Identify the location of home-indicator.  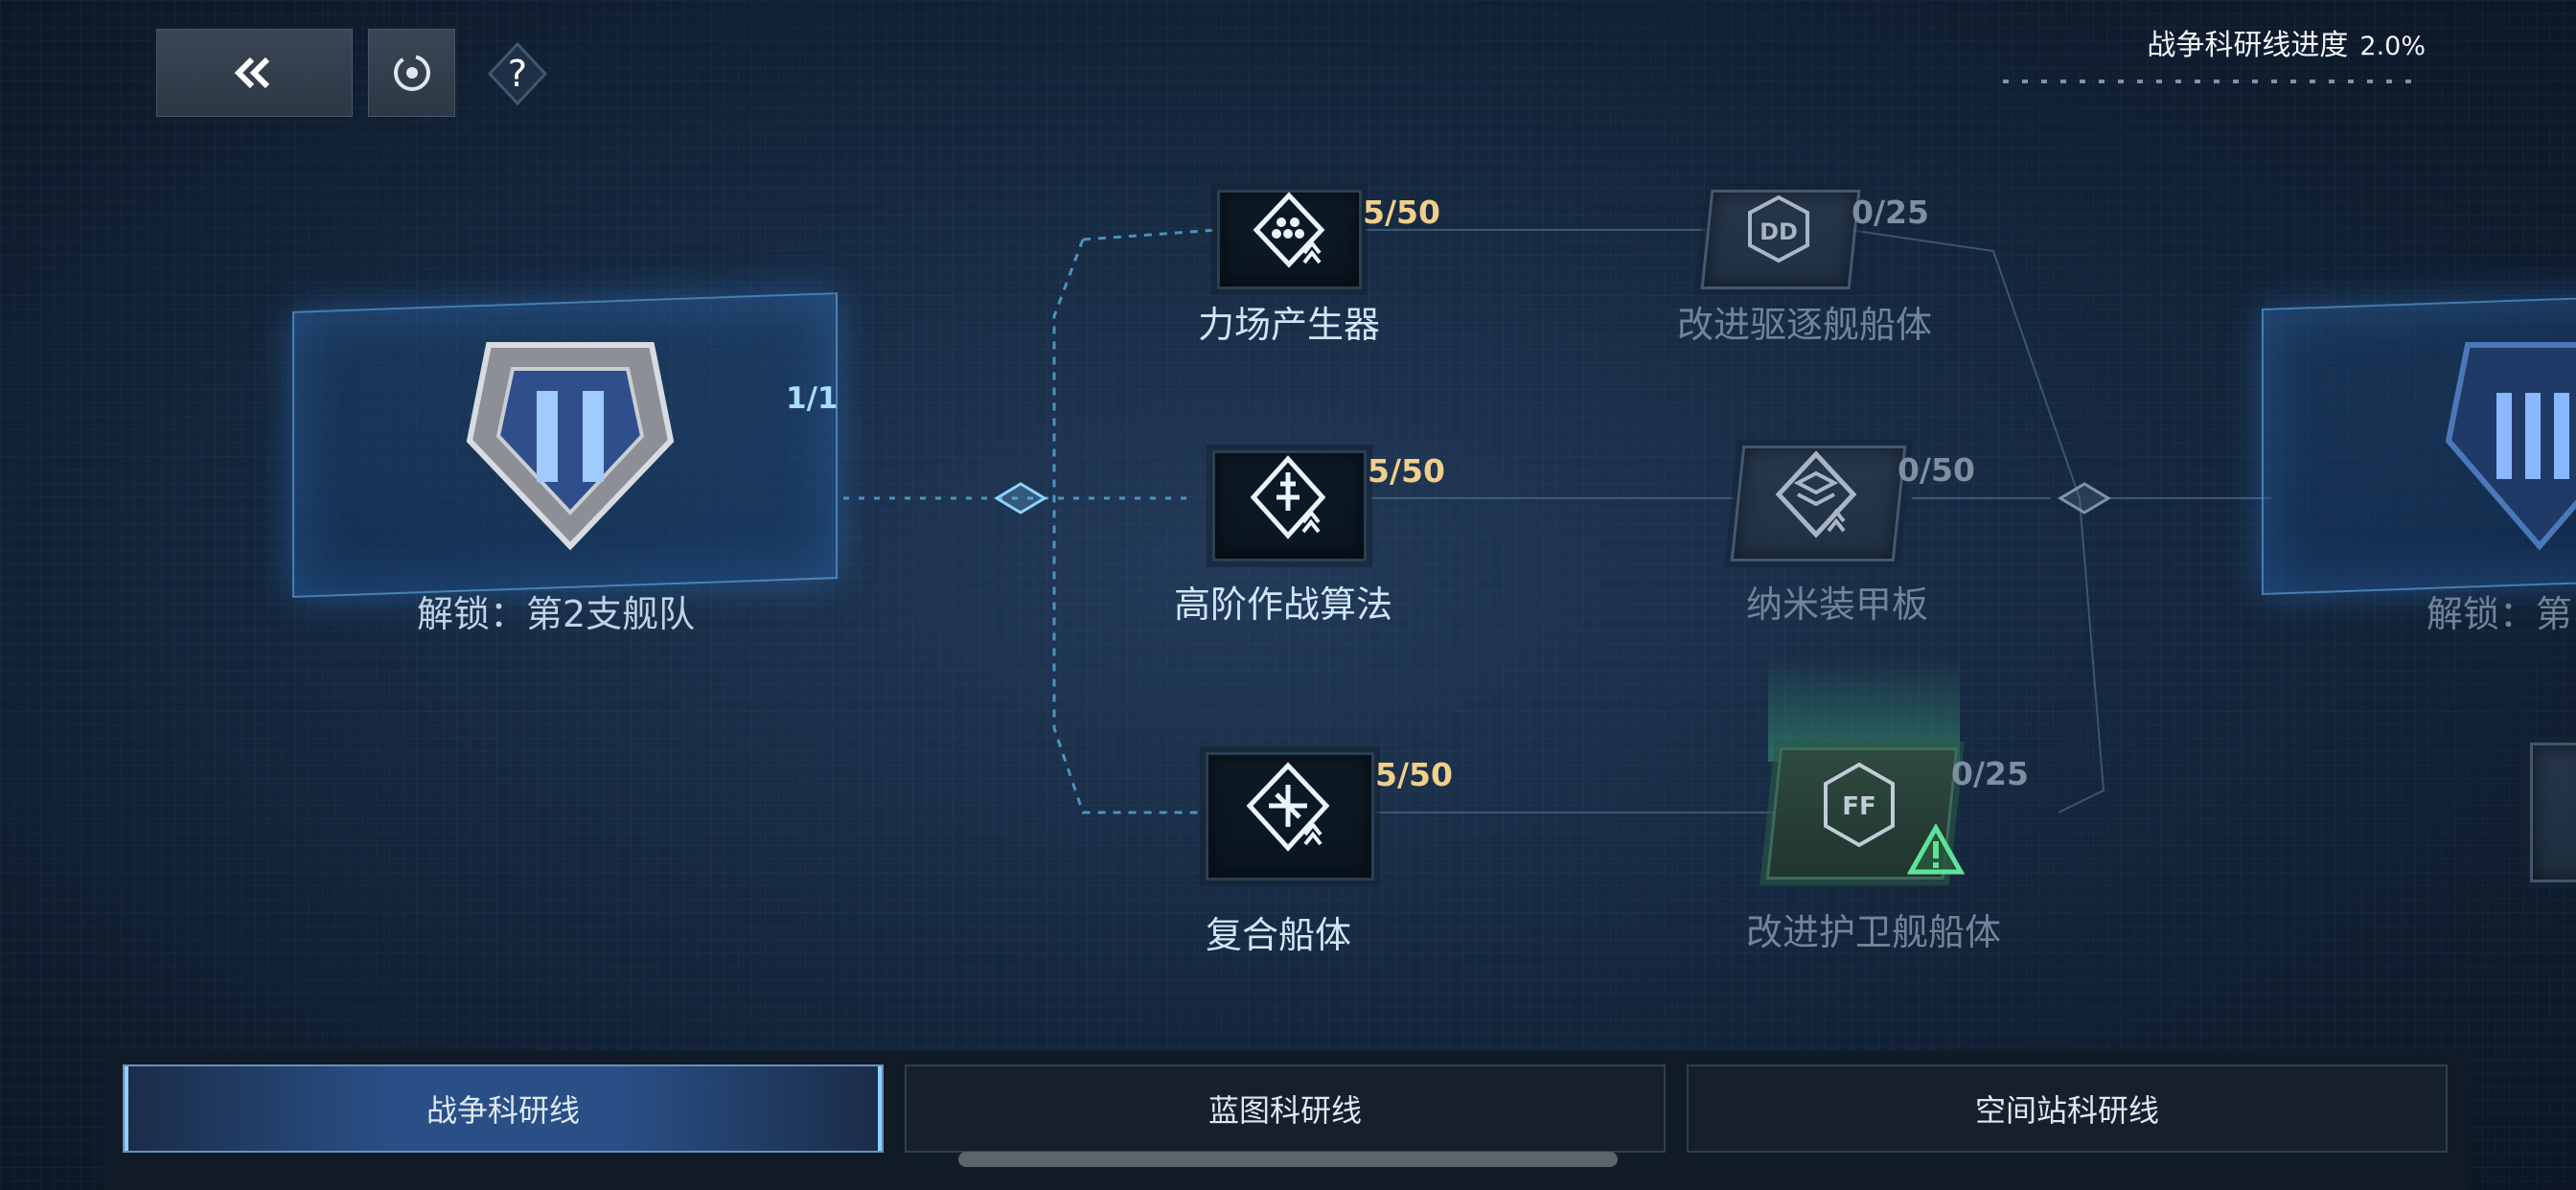
(1288, 1160).